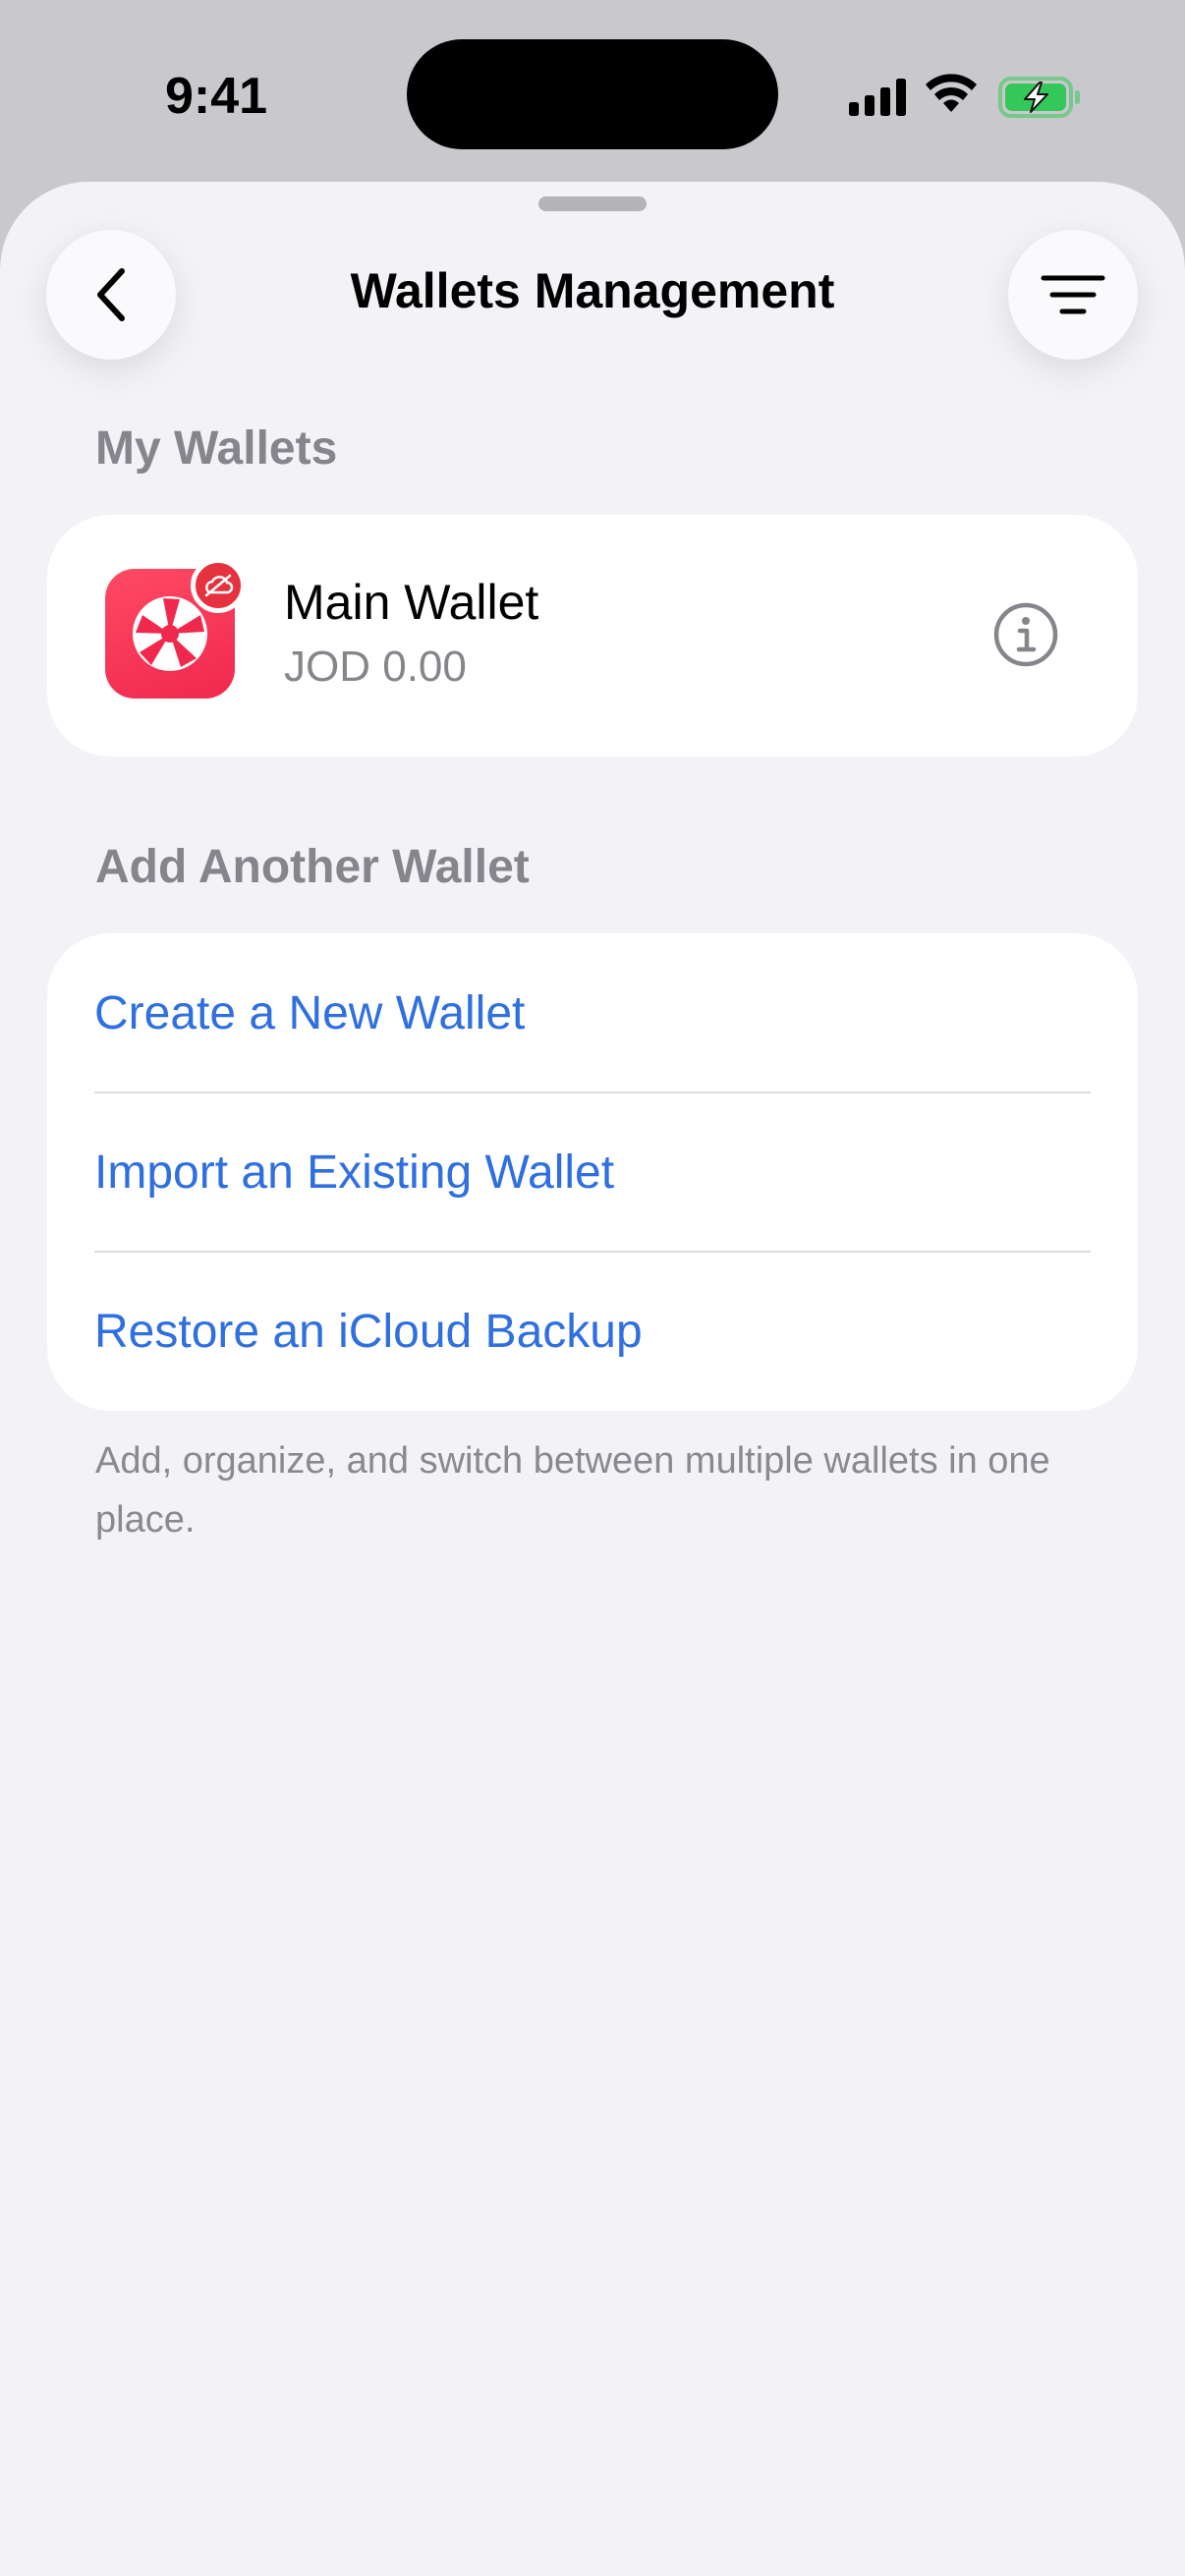 Image resolution: width=1185 pixels, height=2576 pixels. What do you see at coordinates (216, 448) in the screenshot?
I see `my-wallets-header: My Wallets` at bounding box center [216, 448].